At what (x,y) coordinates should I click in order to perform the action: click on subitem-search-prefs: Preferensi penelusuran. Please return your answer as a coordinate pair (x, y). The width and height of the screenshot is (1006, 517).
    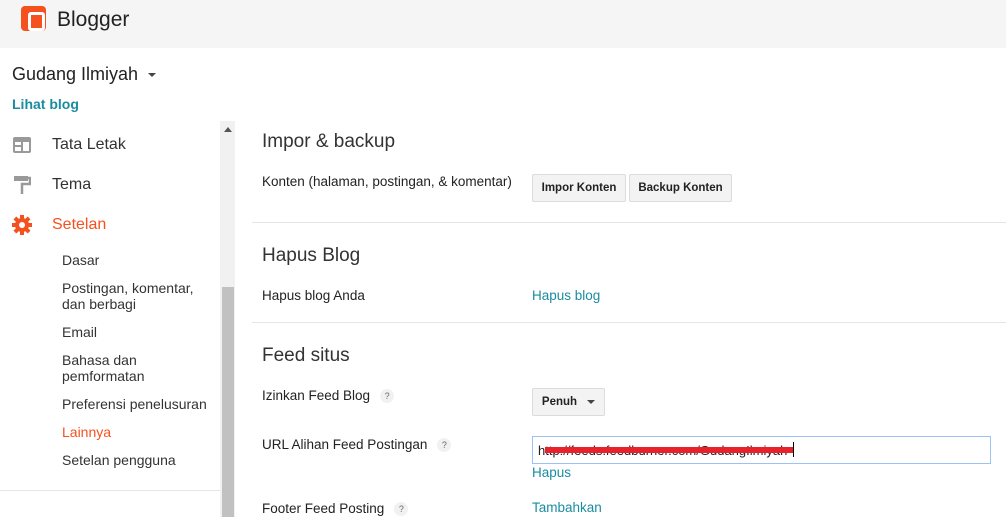
    Looking at the image, I should click on (137, 404).